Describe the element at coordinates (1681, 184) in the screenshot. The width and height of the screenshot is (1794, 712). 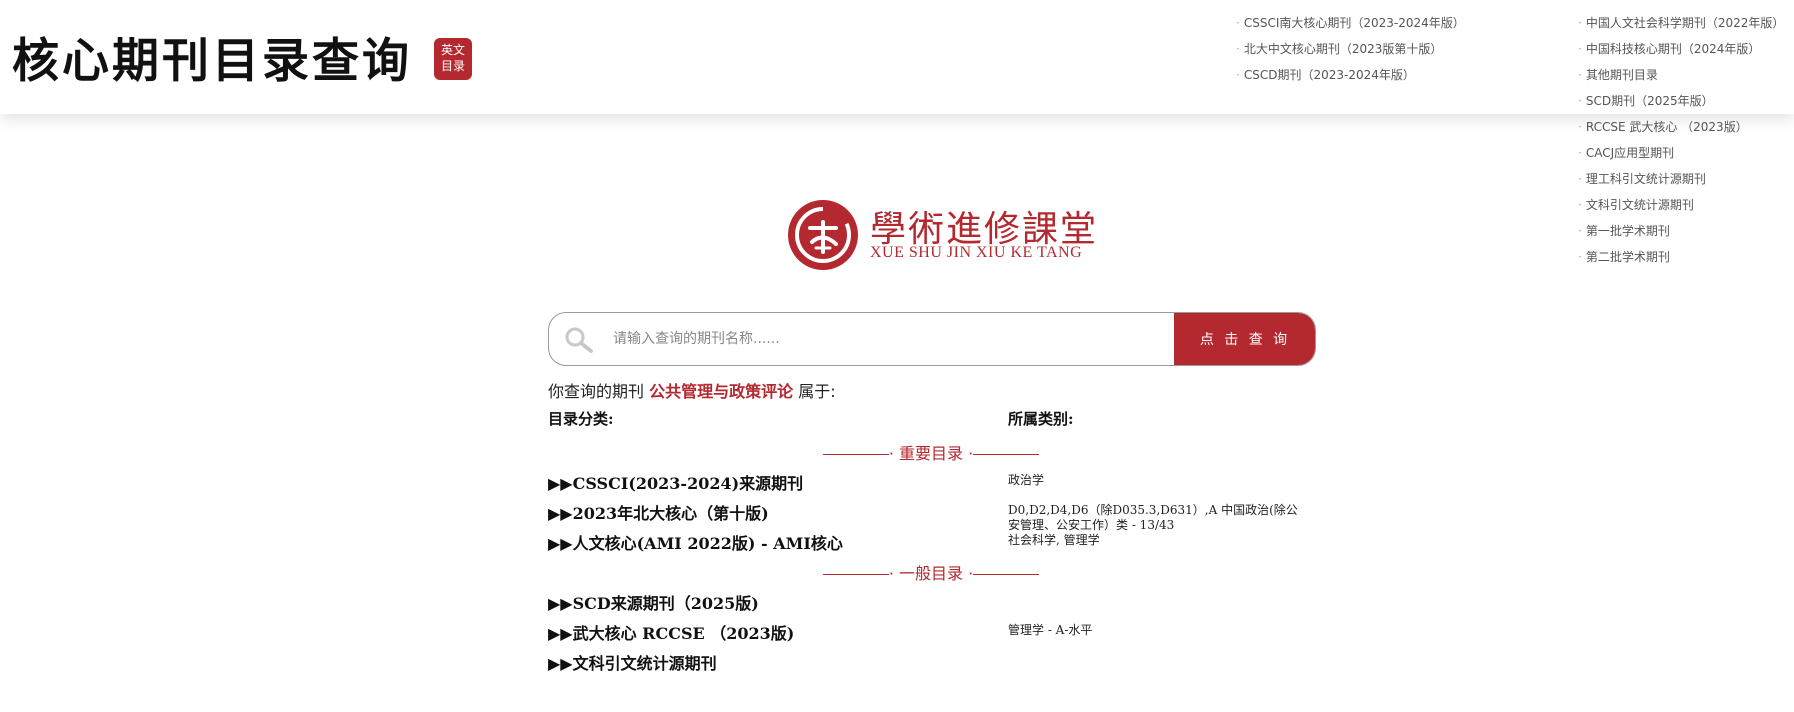
I see `nav-link-science-citation: 理工科引文统计源期刊` at that location.